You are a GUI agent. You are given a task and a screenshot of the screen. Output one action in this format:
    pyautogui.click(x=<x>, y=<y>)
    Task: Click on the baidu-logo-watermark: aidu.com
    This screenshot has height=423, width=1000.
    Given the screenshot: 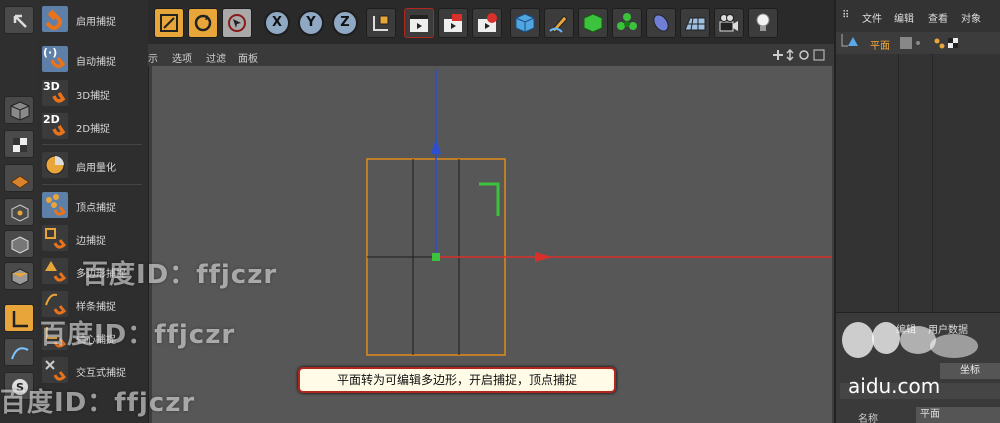 What is the action you would take?
    pyautogui.click(x=917, y=358)
    